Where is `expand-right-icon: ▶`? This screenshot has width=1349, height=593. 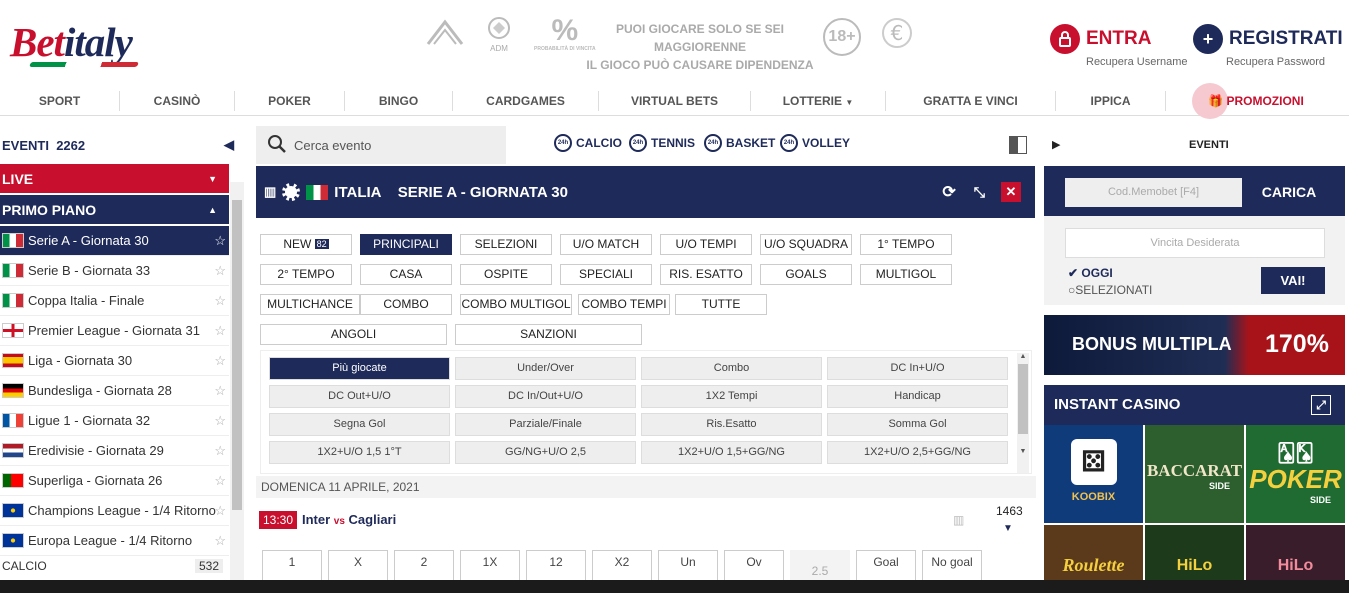 expand-right-icon: ▶ is located at coordinates (1056, 144).